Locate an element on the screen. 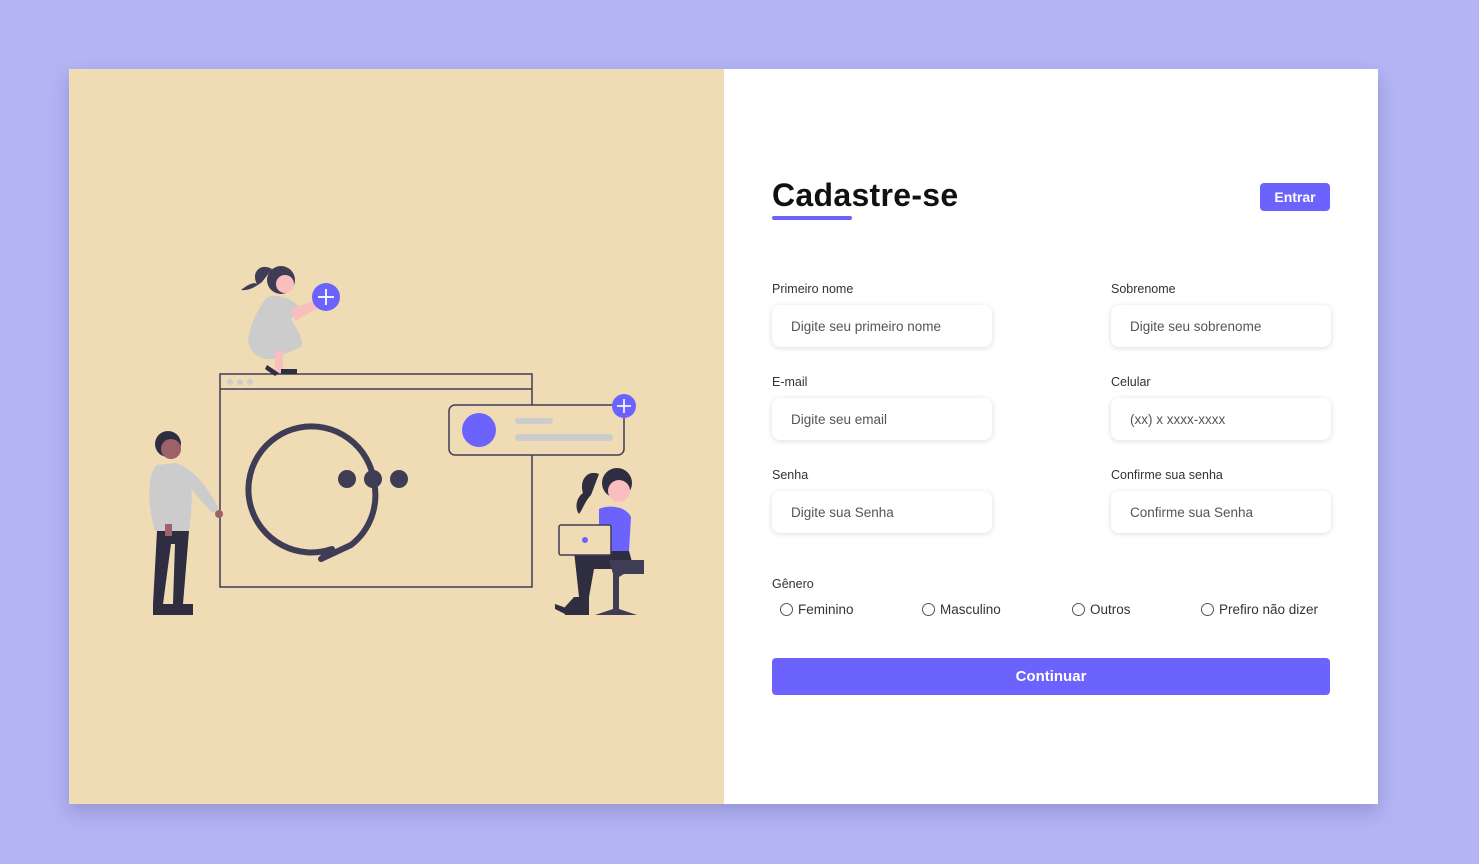  chat-bubble-icon is located at coordinates (326, 492).